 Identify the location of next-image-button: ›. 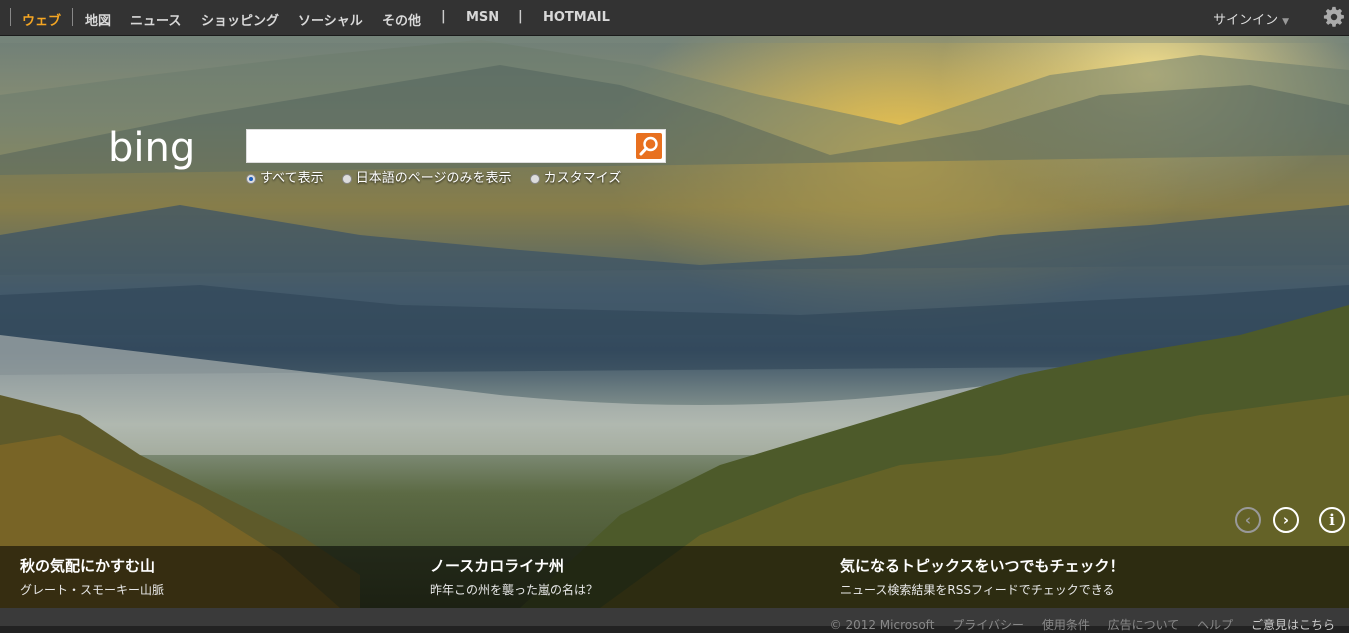
(1286, 520).